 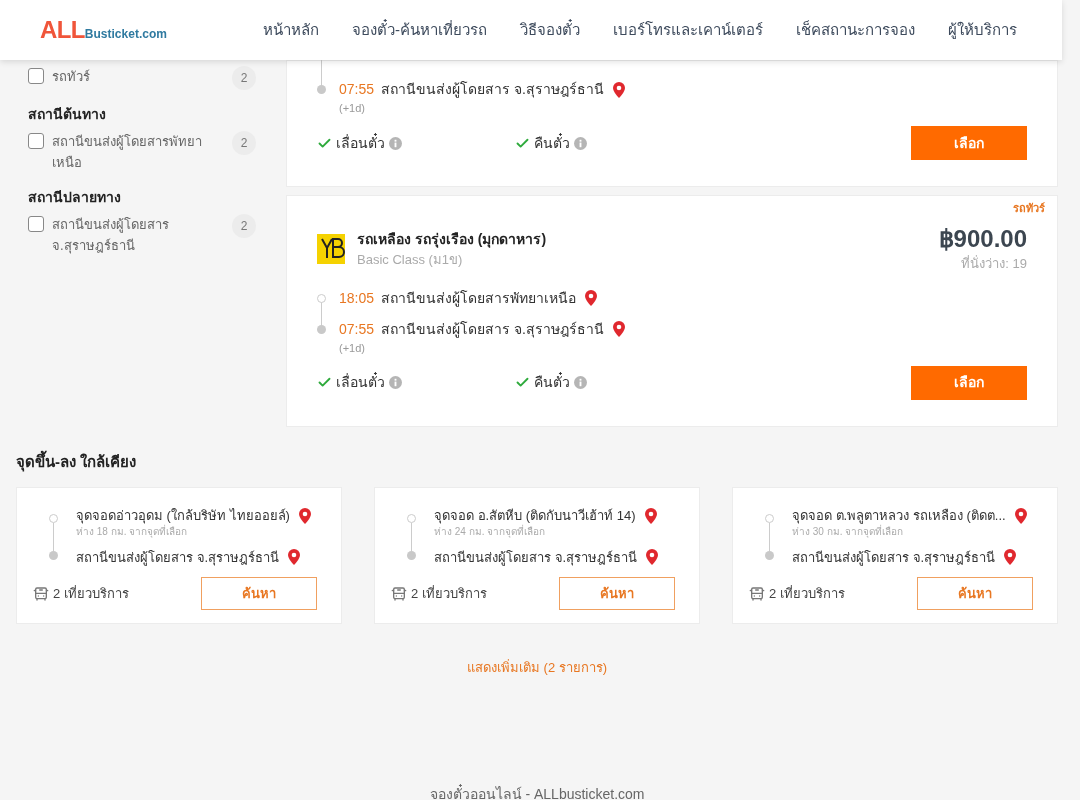 What do you see at coordinates (1029, 208) in the screenshot?
I see `bus-type-tag: รถทัวร์` at bounding box center [1029, 208].